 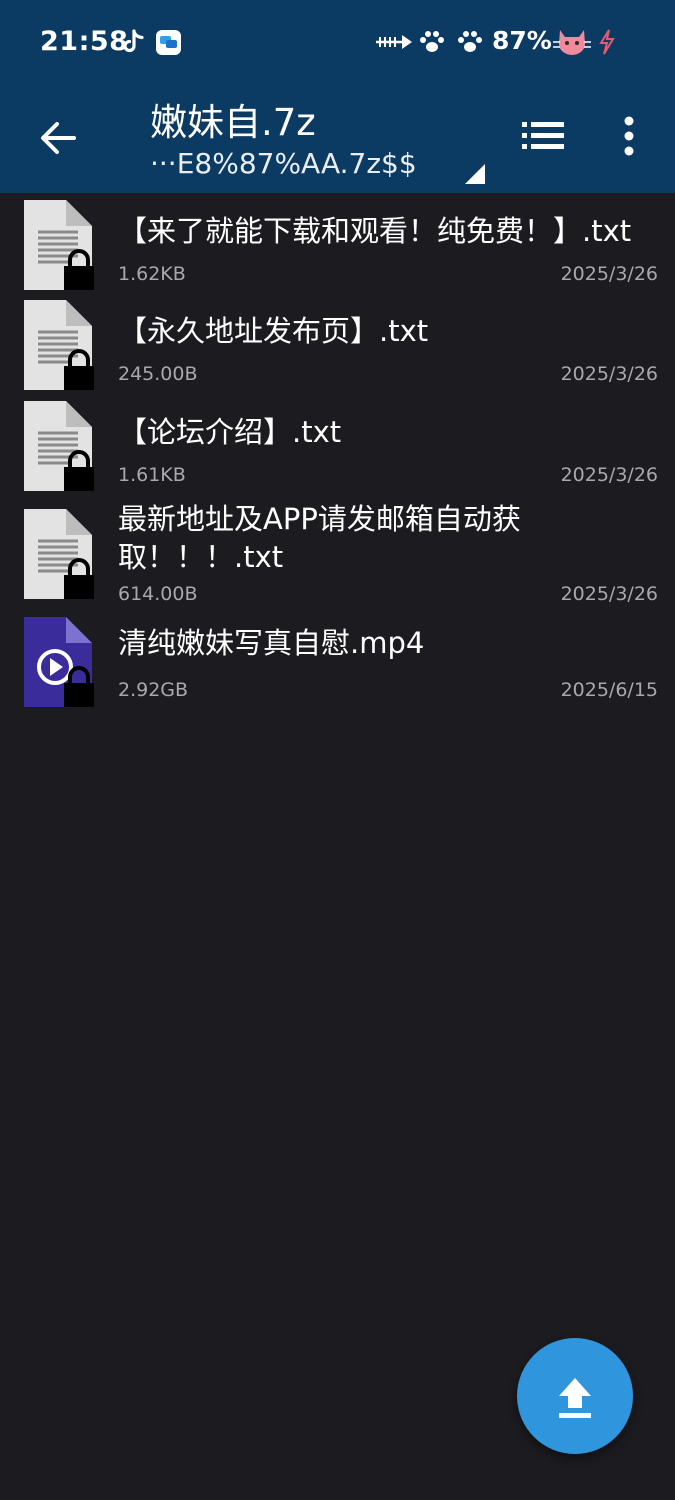 What do you see at coordinates (337, 96) in the screenshot?
I see `app-bar: 21:58 87% 嫩妹自.7z ···E8%87%AA.7z$$` at bounding box center [337, 96].